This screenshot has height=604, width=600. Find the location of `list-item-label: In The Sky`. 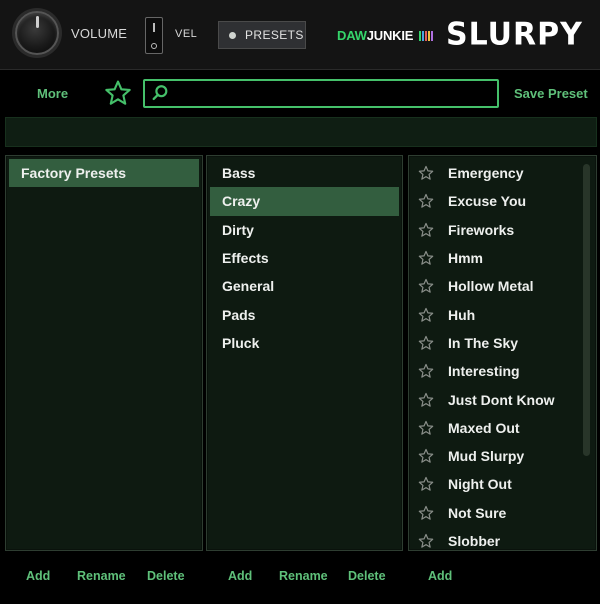

list-item-label: In The Sky is located at coordinates (483, 342).